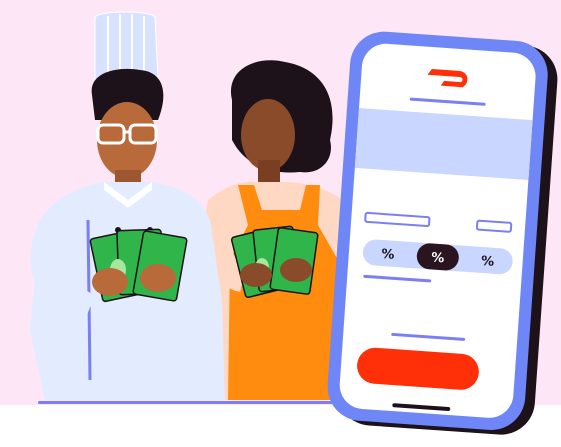 This screenshot has height=447, width=561. What do you see at coordinates (256, 275) in the screenshot?
I see `woman-hand-left` at bounding box center [256, 275].